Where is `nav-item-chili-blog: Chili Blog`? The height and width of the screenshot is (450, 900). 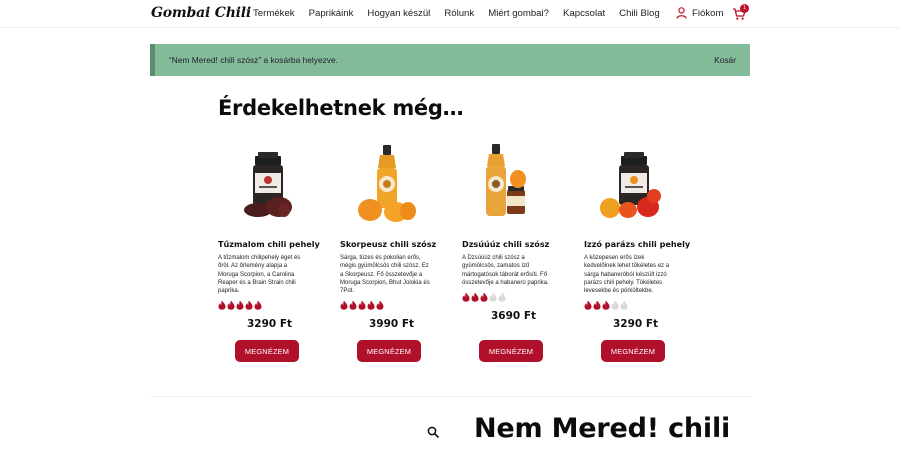 nav-item-chili-blog: Chili Blog is located at coordinates (639, 13).